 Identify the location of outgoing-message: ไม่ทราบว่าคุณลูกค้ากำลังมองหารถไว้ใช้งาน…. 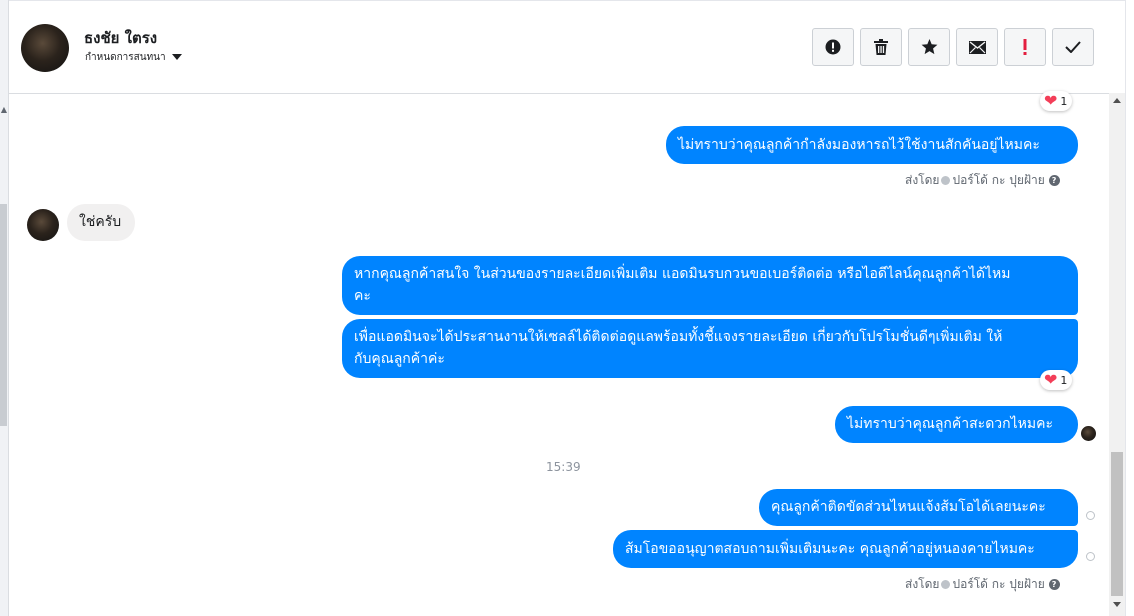
(872, 145).